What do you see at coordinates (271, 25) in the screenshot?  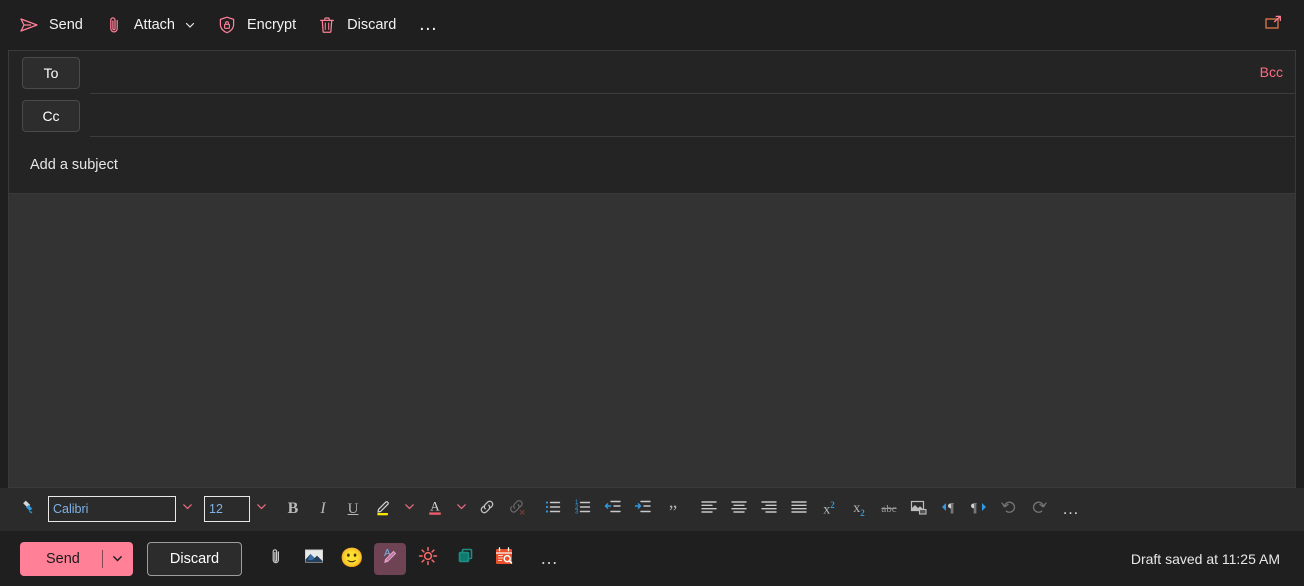 I see `encrypt-command-label: Encrypt` at bounding box center [271, 25].